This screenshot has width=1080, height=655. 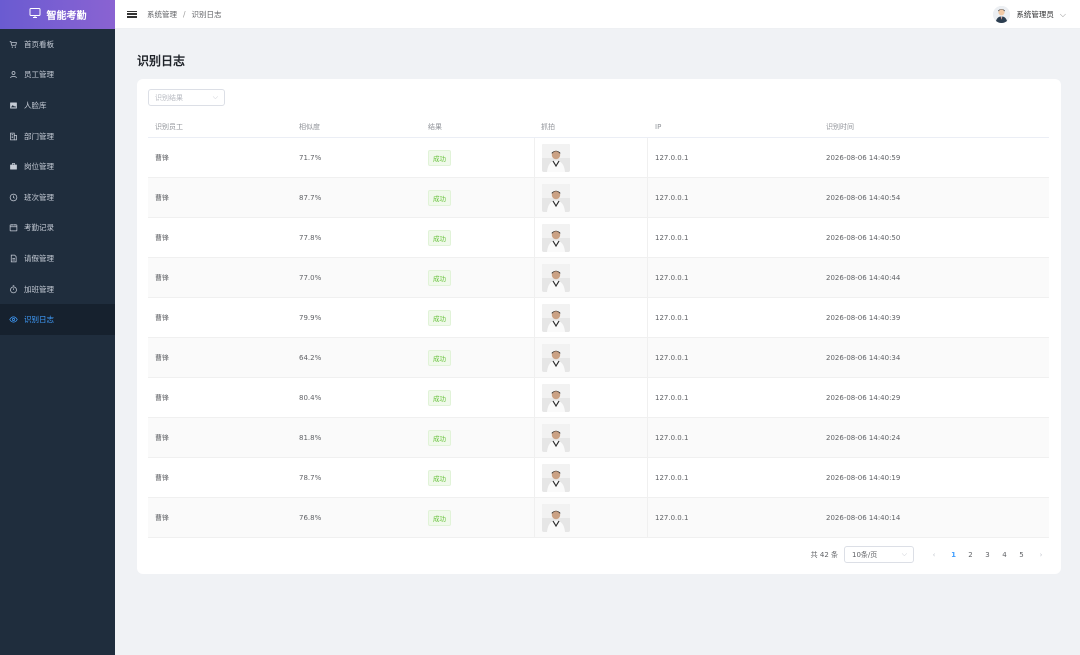 I want to click on user-menu: 系统管理员 ⌵, so click(x=1029, y=14).